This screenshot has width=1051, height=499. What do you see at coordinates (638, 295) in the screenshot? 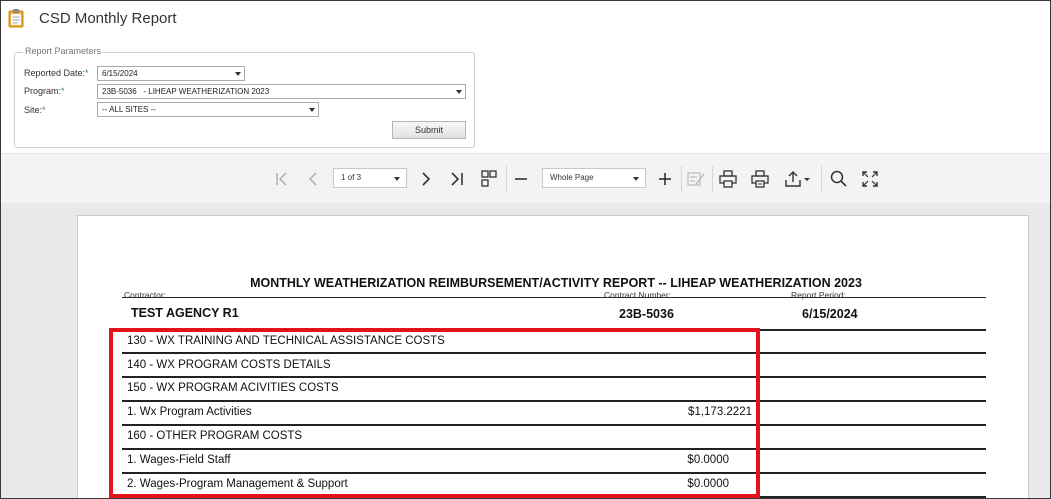
I see `contract-number-label: Contract Number:` at bounding box center [638, 295].